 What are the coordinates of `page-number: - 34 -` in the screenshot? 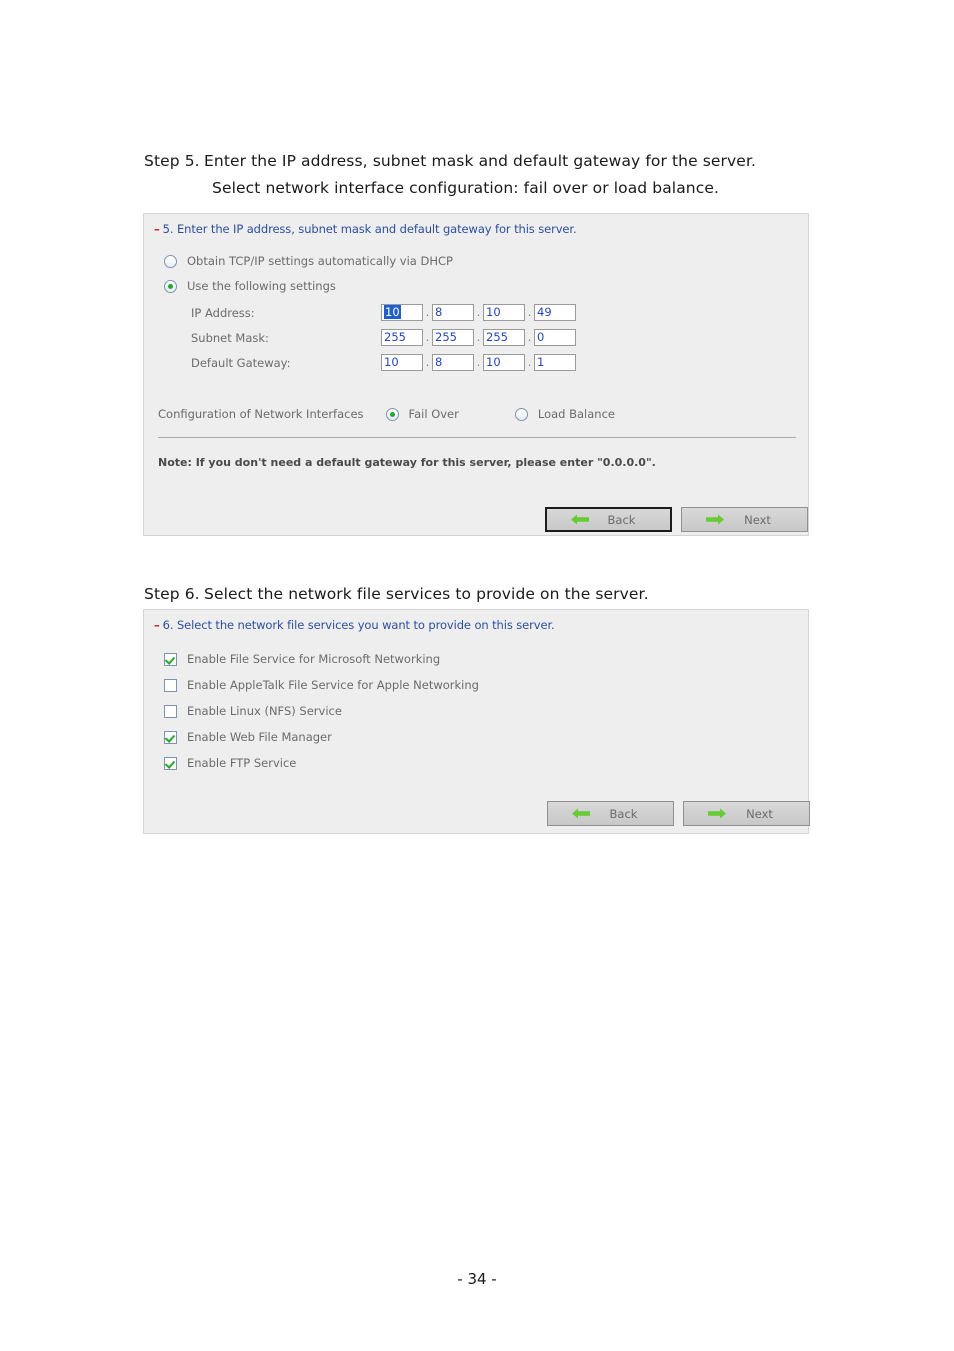 It's located at (477, 1279).